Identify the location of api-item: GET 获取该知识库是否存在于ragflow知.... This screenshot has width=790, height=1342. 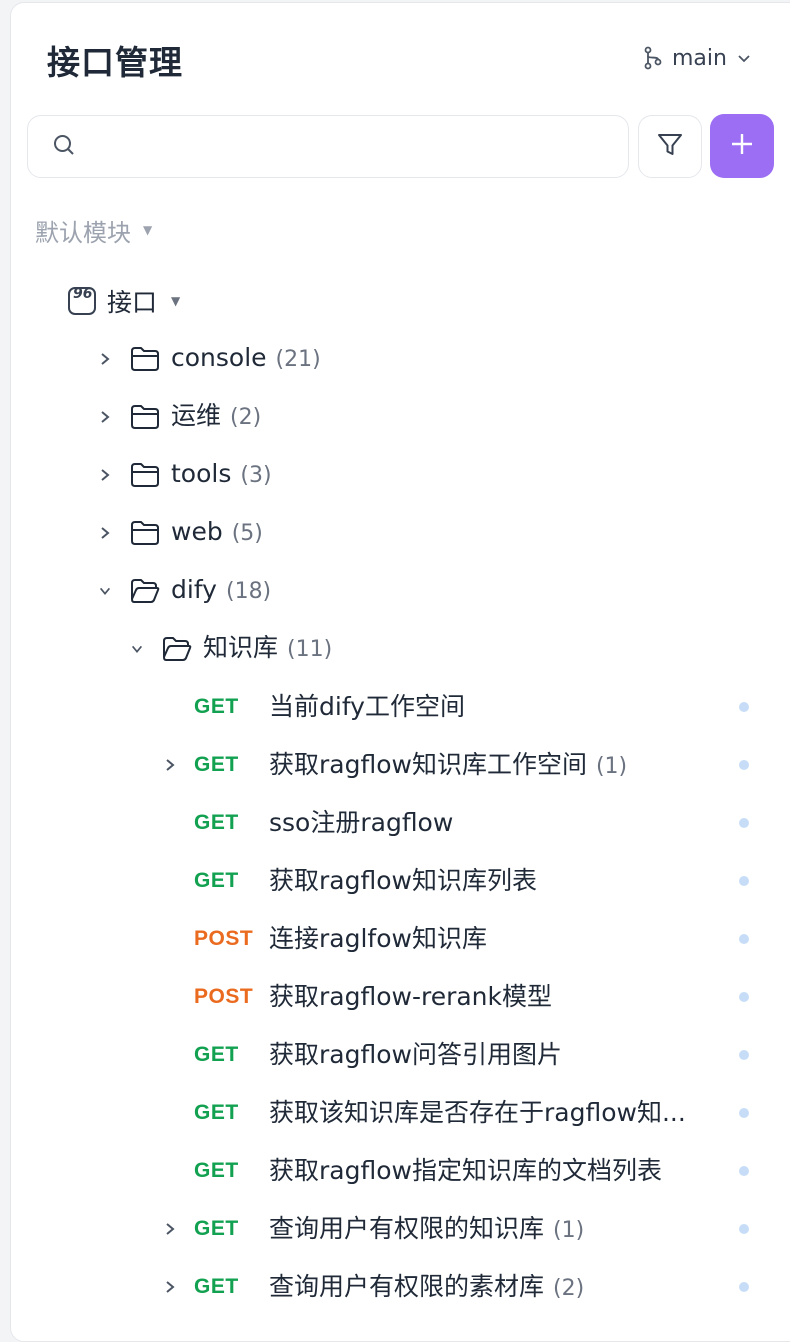
(465, 1113).